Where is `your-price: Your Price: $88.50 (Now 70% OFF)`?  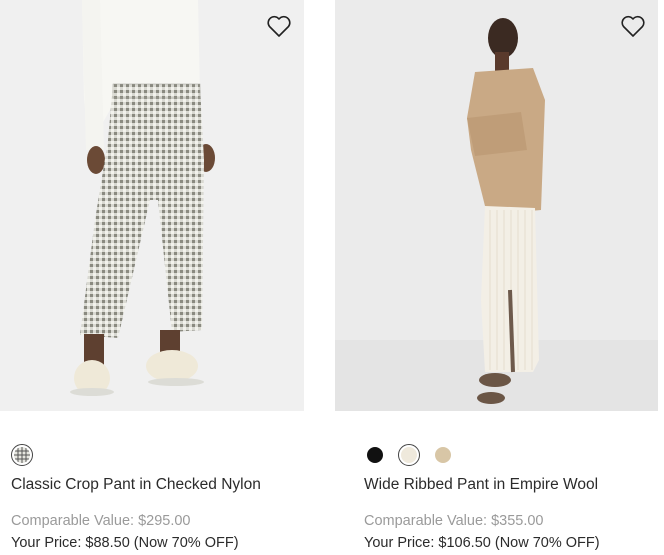 your-price: Your Price: $88.50 (Now 70% OFF) is located at coordinates (125, 543).